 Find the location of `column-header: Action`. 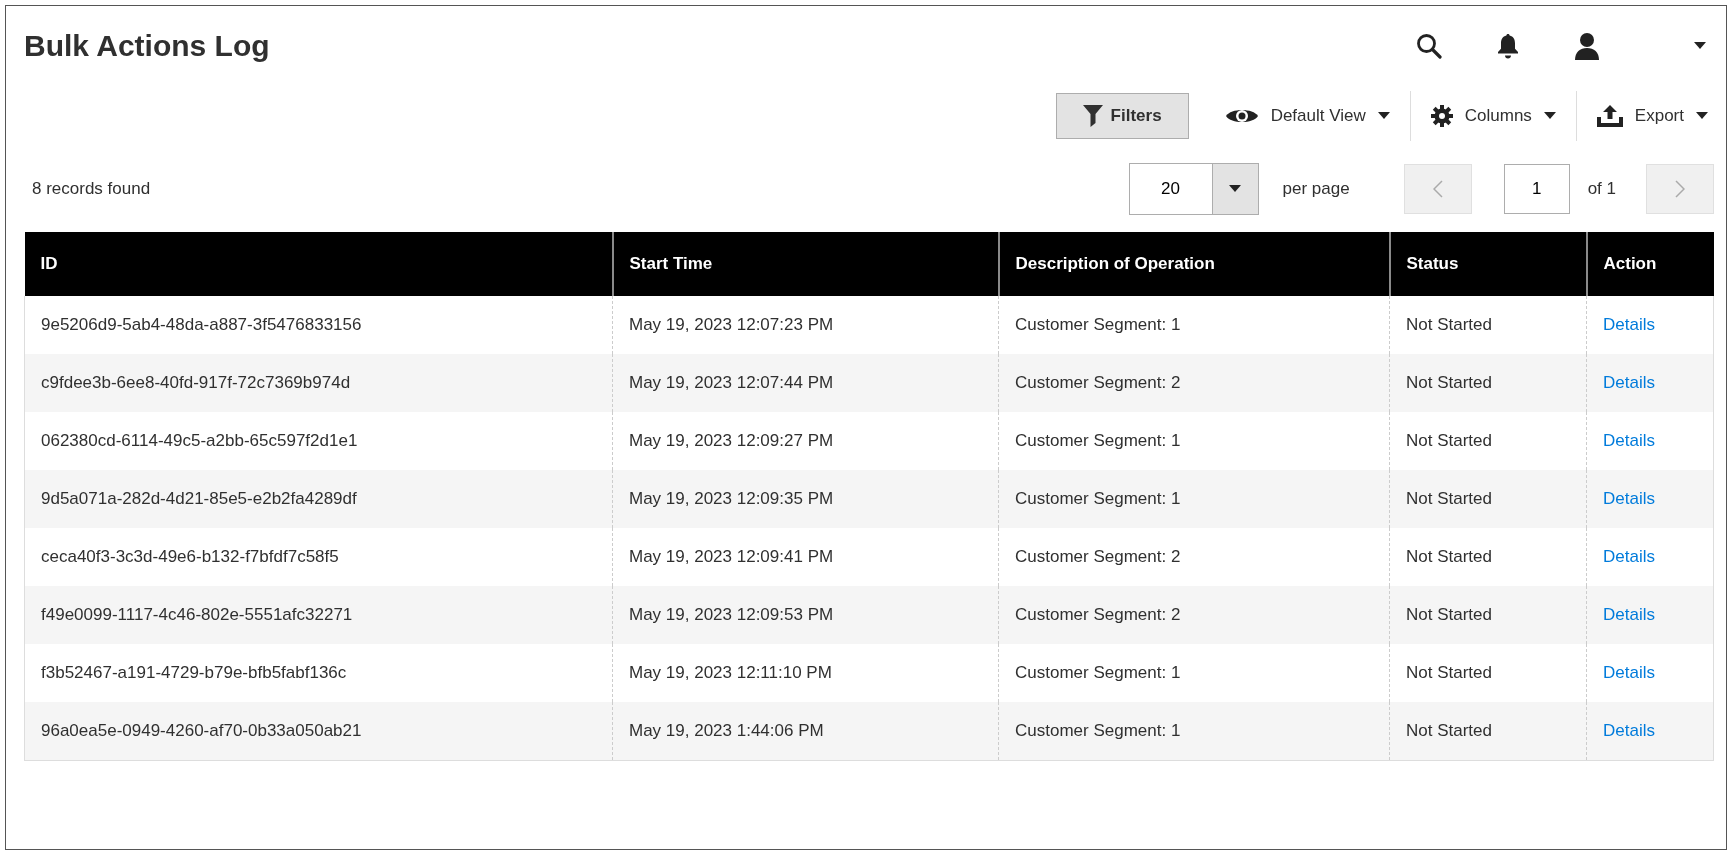

column-header: Action is located at coordinates (1650, 264).